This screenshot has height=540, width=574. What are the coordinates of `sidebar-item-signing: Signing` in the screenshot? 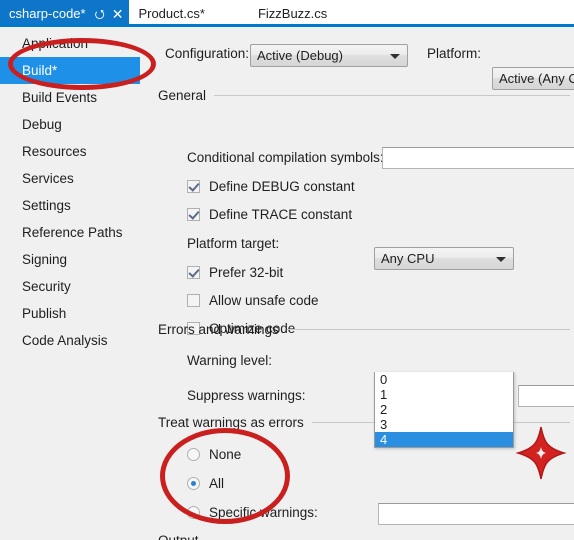 It's located at (76, 259).